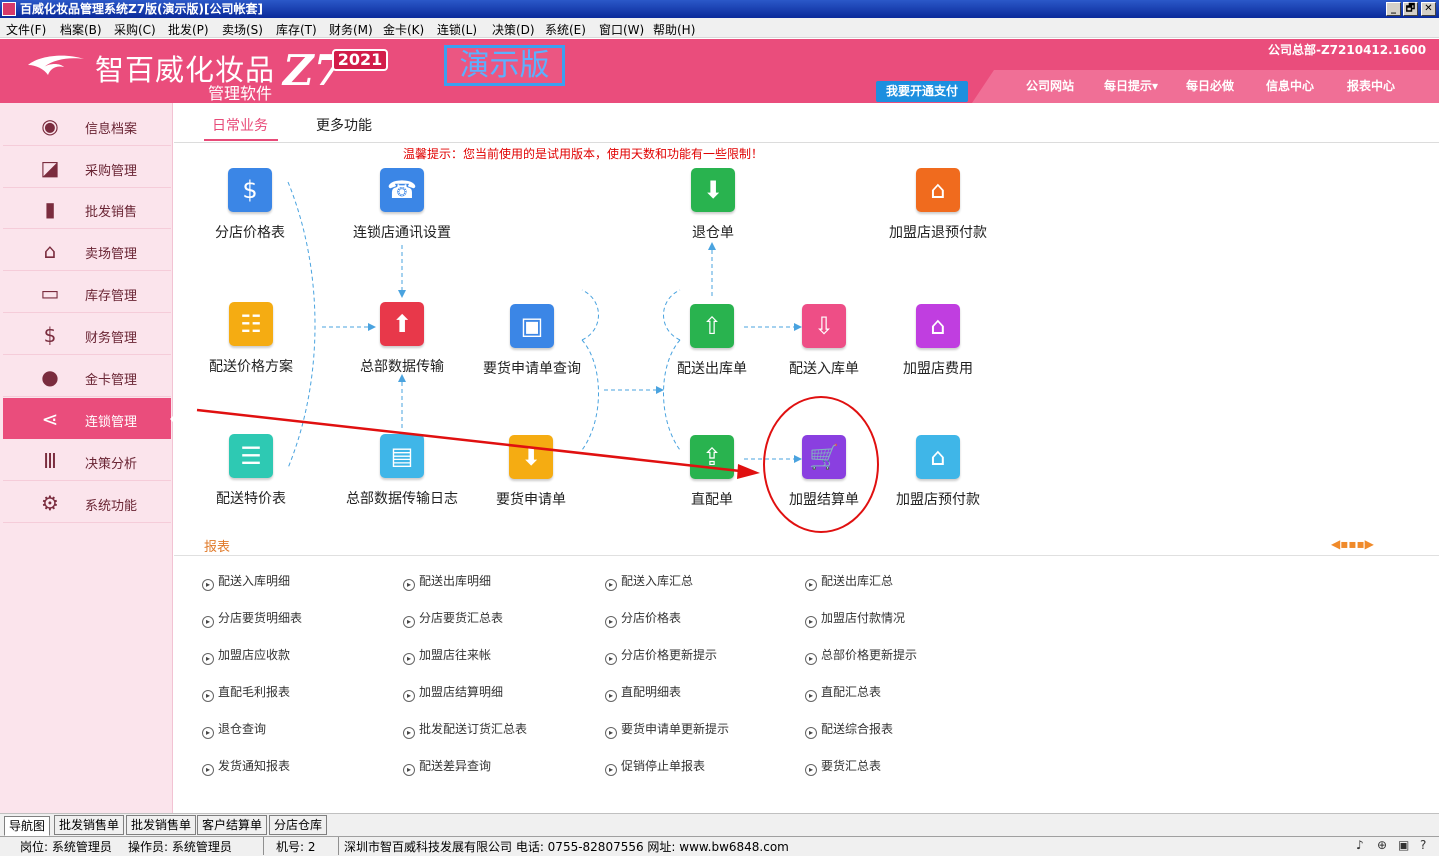 The width and height of the screenshot is (1439, 856). Describe the element at coordinates (27, 826) in the screenshot. I see `doc-tab-navigation: 导航图` at that location.